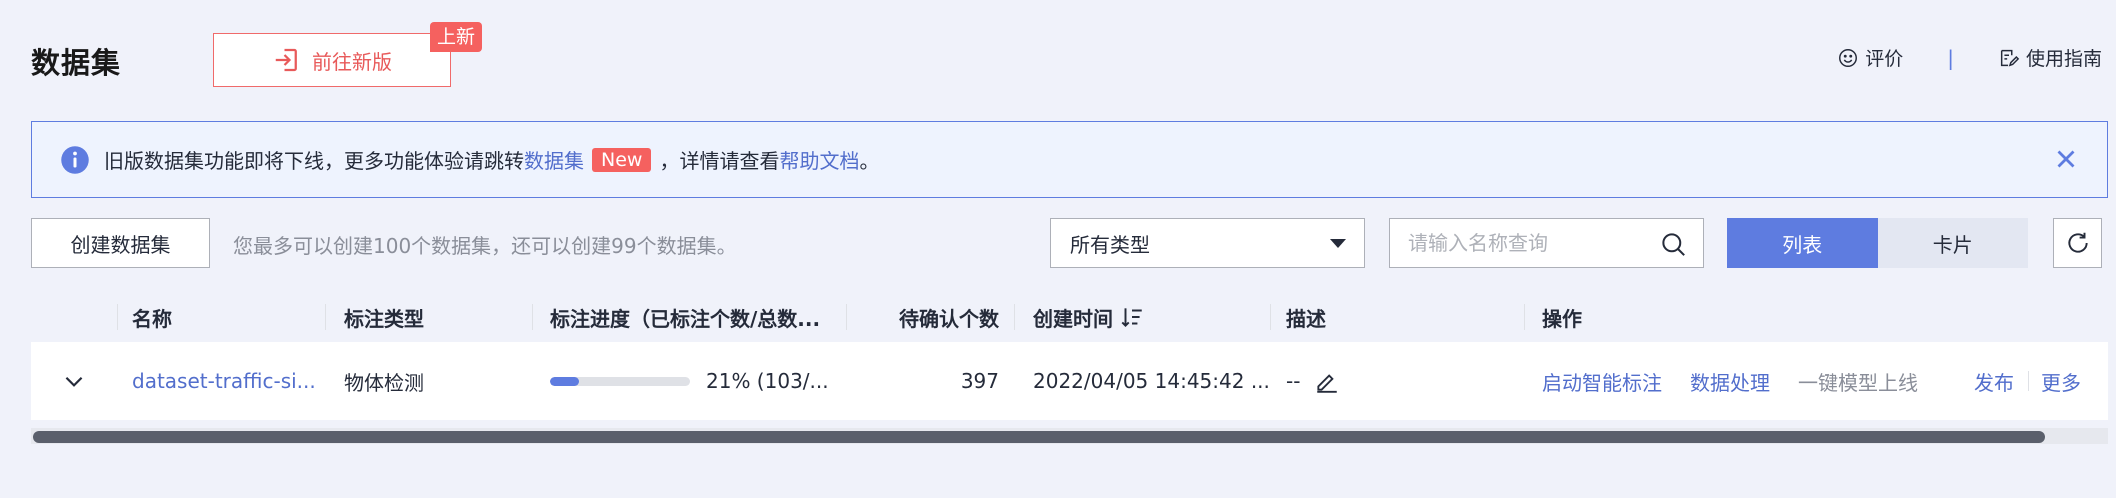 The height and width of the screenshot is (498, 2116). Describe the element at coordinates (719, 161) in the screenshot. I see `alert-text-middle: ，详情请查看` at that location.